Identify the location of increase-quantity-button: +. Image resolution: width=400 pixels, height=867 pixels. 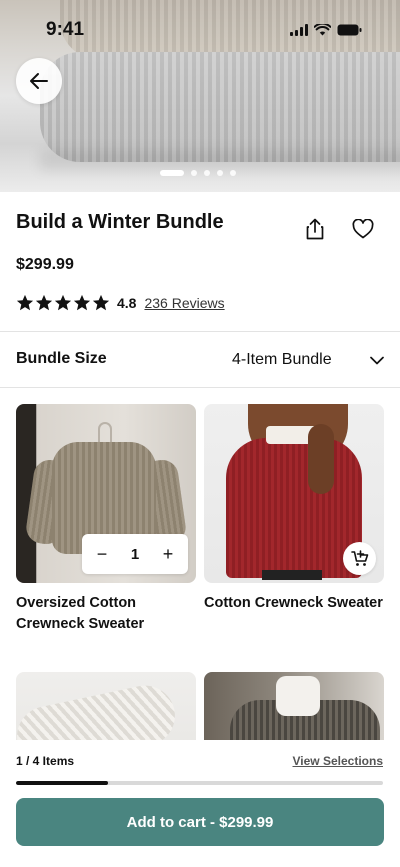
(168, 554).